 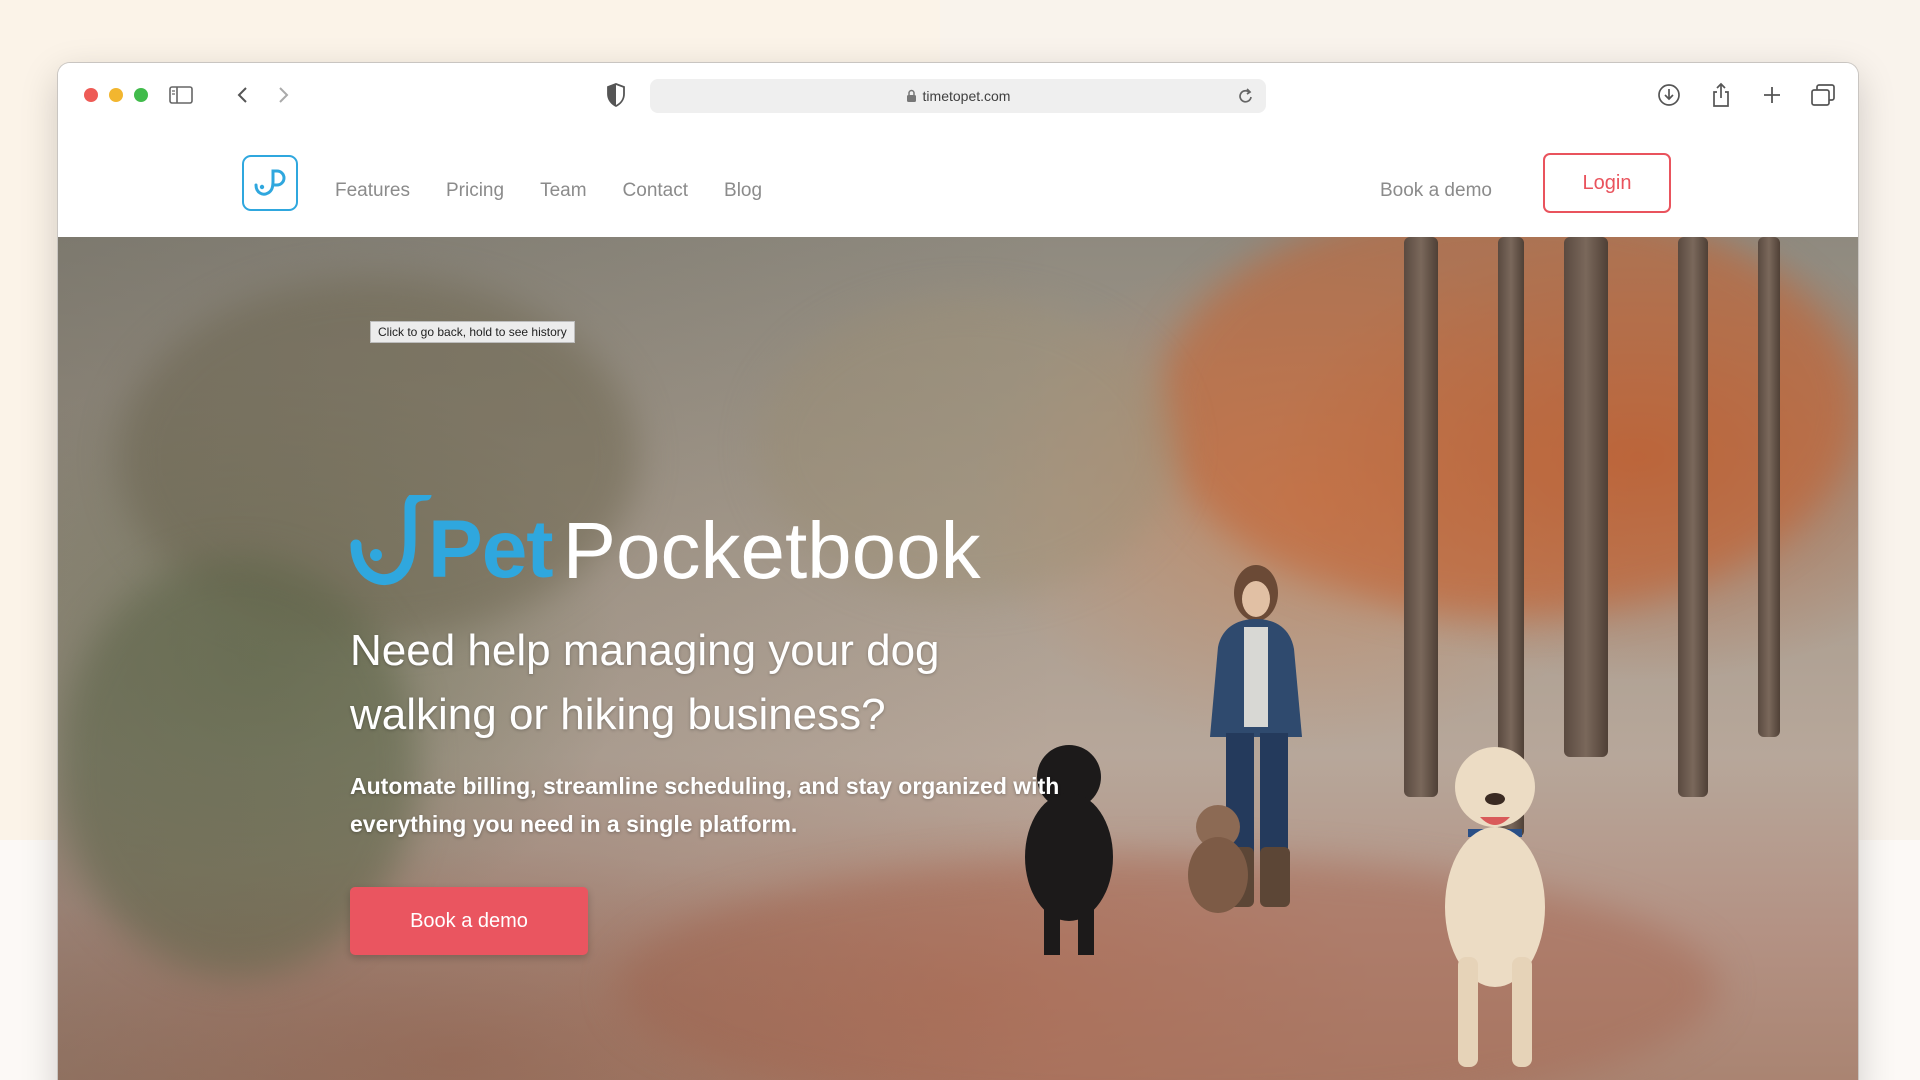 What do you see at coordinates (116, 95) in the screenshot?
I see `minimize-window-button` at bounding box center [116, 95].